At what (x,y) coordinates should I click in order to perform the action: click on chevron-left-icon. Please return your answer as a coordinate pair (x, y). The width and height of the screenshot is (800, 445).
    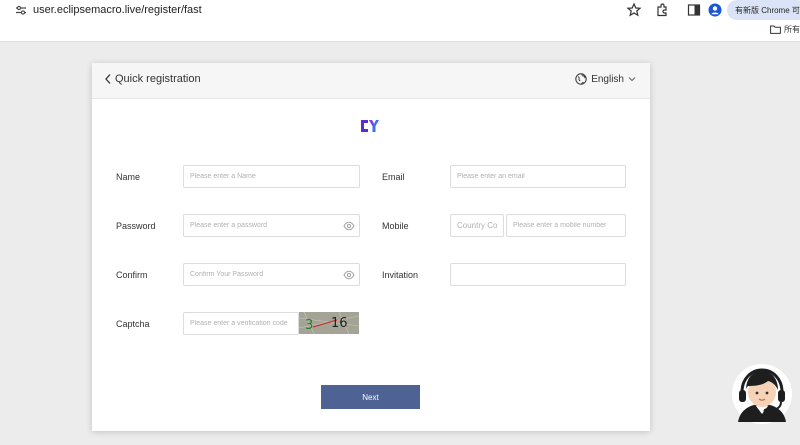
    Looking at the image, I should click on (108, 79).